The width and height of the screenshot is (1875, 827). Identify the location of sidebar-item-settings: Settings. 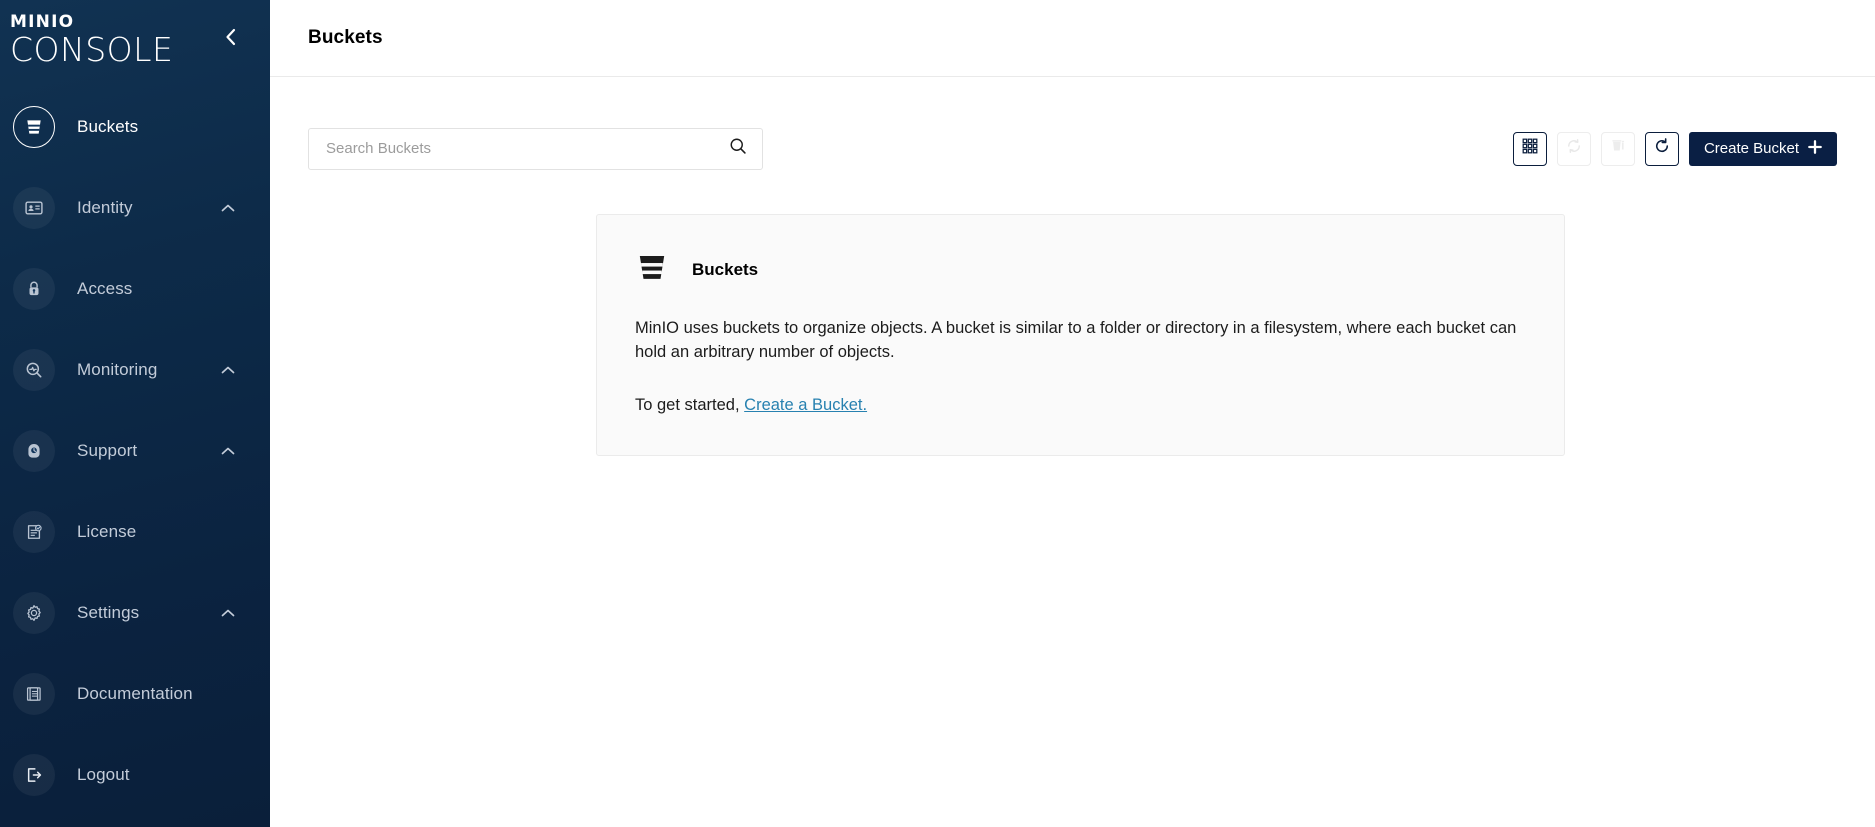
(135, 613).